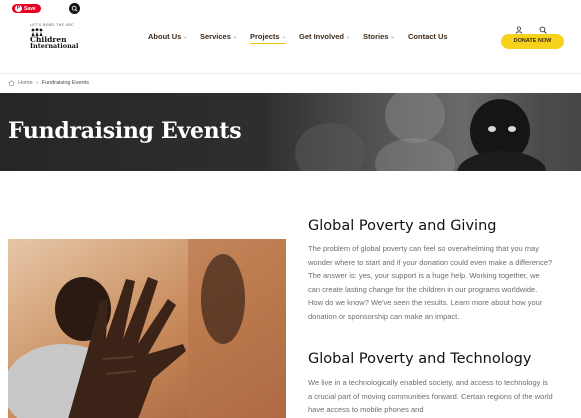  What do you see at coordinates (25, 83) in the screenshot?
I see `breadcrumb-home-link: Home` at bounding box center [25, 83].